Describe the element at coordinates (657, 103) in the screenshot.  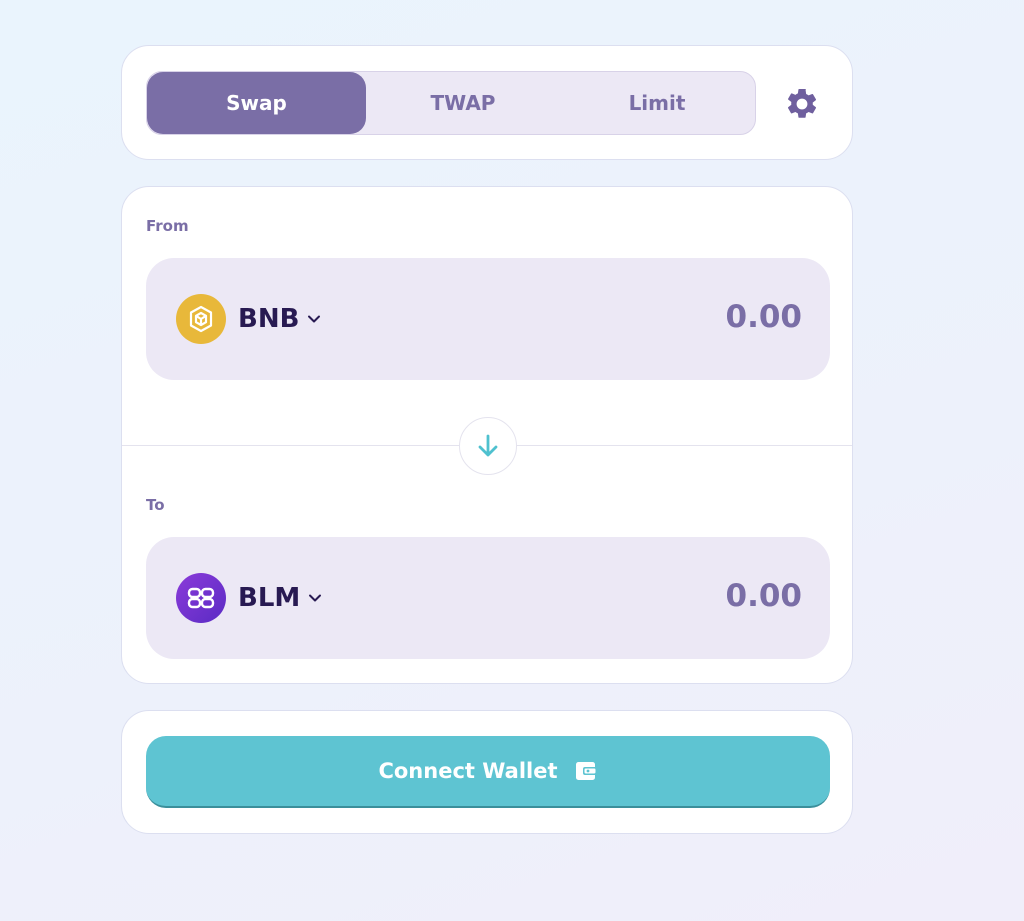
I see `tab-limit: Limit` at that location.